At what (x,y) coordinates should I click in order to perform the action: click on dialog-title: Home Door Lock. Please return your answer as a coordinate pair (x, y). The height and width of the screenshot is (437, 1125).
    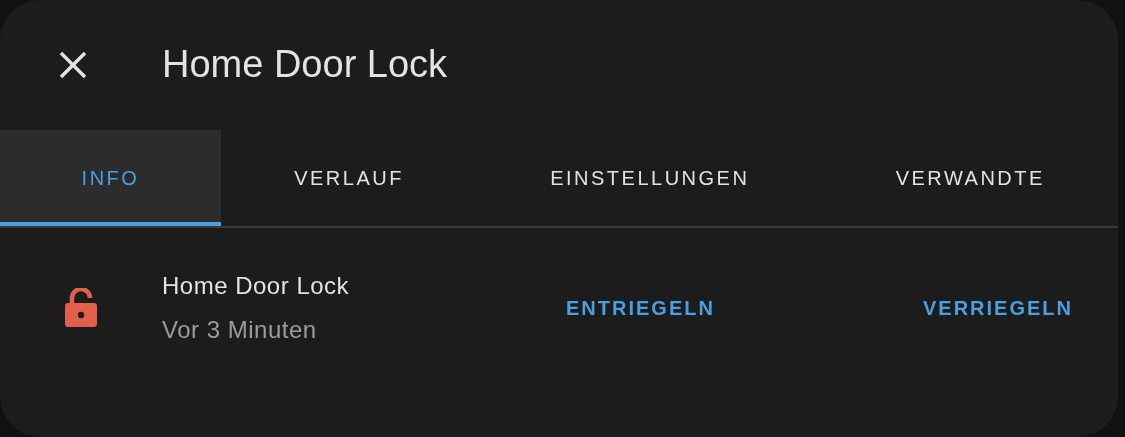
    Looking at the image, I should click on (305, 65).